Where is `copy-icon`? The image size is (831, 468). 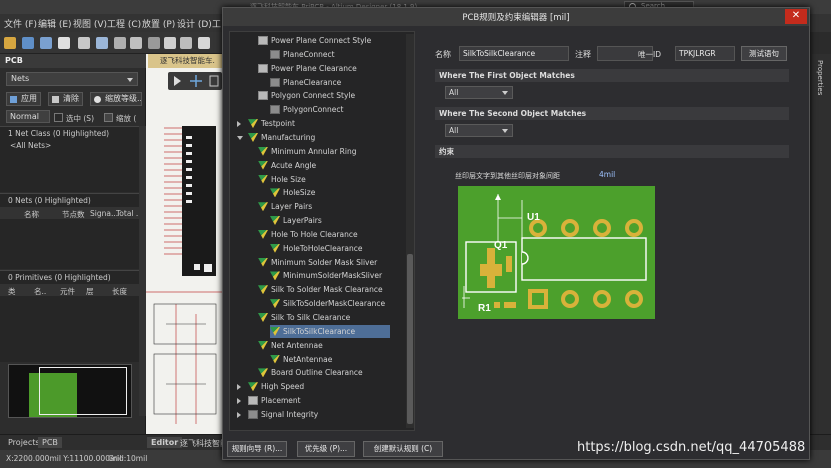 copy-icon is located at coordinates (170, 43).